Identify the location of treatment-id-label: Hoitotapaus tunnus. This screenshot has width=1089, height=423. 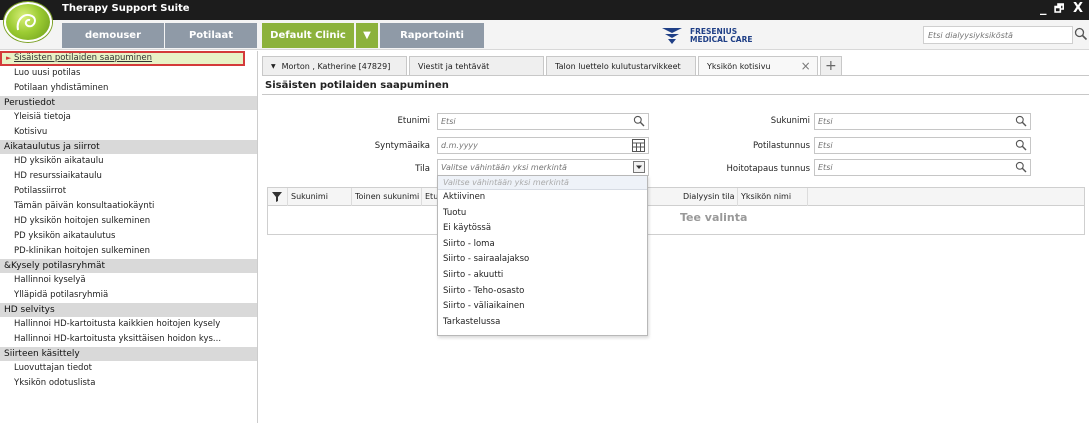
(768, 169).